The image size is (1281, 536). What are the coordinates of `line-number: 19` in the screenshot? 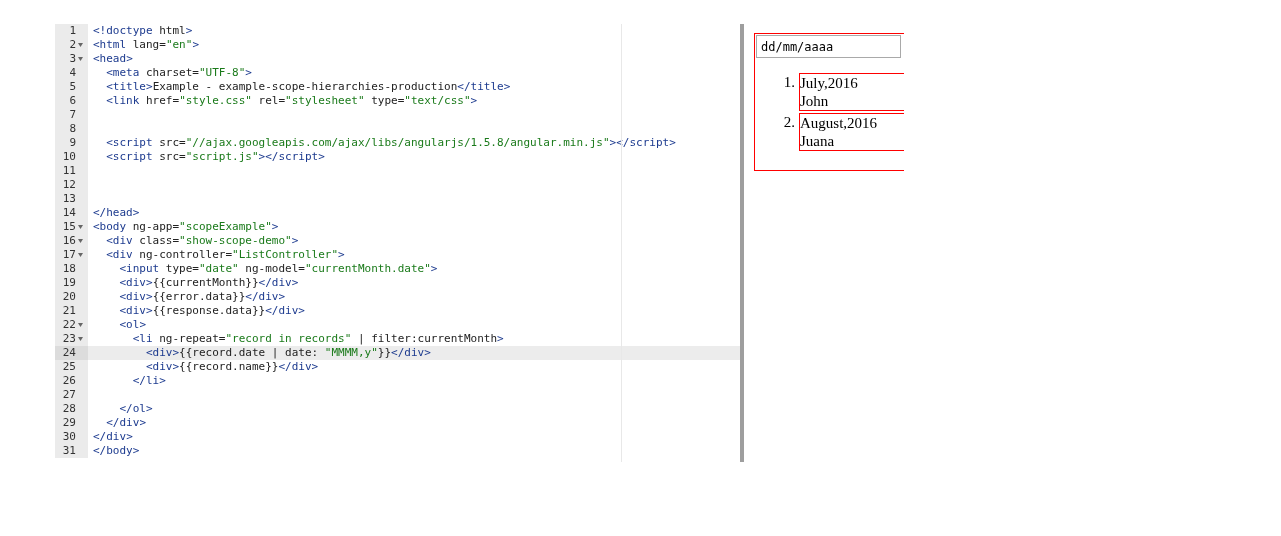 It's located at (69, 283).